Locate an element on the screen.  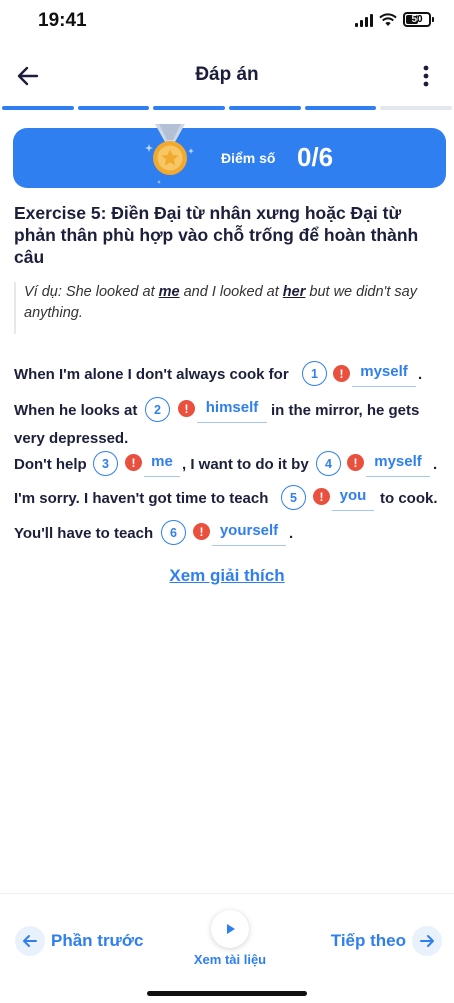
score-value: 0/6 is located at coordinates (315, 157).